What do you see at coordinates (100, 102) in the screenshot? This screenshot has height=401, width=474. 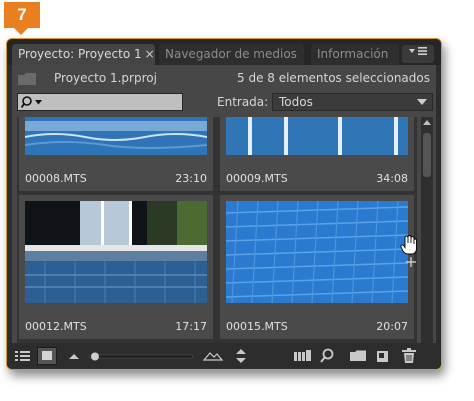 I see `search-input` at bounding box center [100, 102].